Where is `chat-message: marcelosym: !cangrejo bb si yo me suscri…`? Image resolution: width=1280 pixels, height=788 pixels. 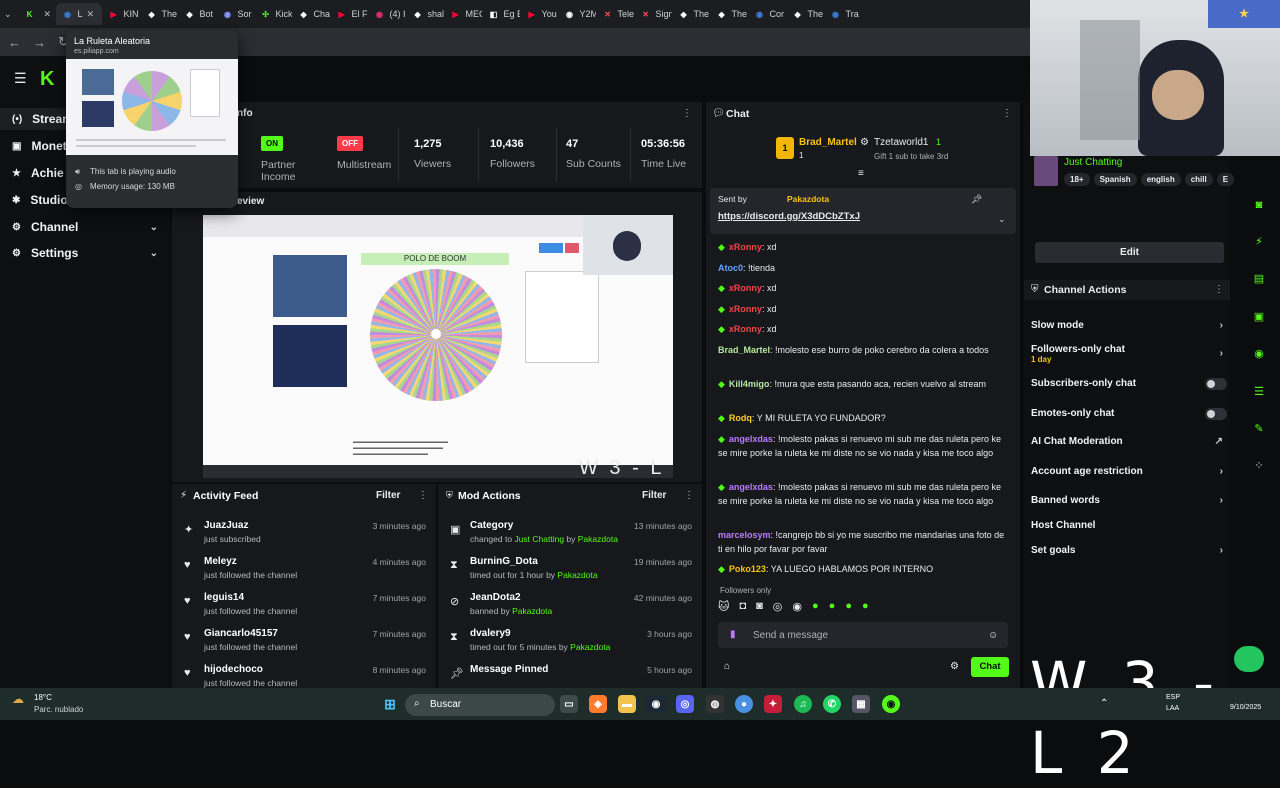 chat-message: marcelosym: !cangrejo bb si yo me suscri… is located at coordinates (863, 542).